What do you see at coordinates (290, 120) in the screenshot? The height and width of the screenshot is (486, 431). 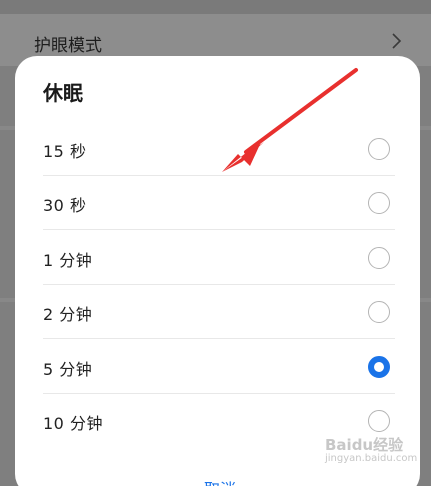 I see `annotation-arrow` at bounding box center [290, 120].